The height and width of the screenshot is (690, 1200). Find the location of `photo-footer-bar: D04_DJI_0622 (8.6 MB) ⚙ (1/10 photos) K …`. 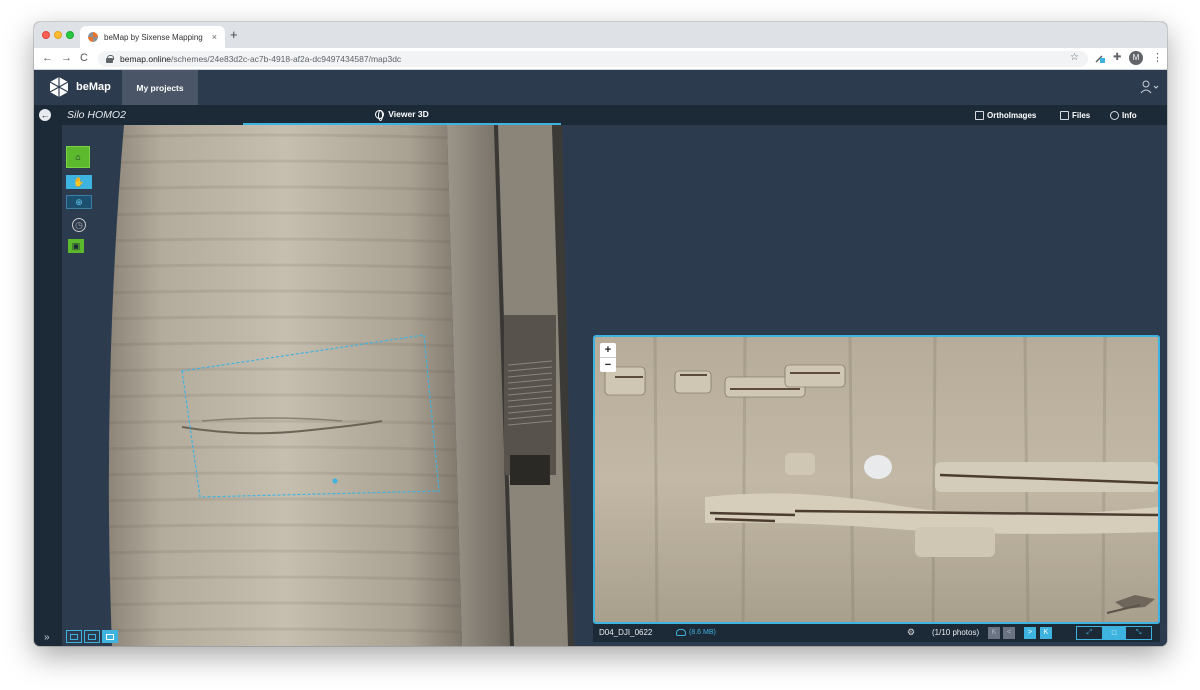

photo-footer-bar: D04_DJI_0622 (8.6 MB) ⚙ (1/10 photos) K … is located at coordinates (876, 633).